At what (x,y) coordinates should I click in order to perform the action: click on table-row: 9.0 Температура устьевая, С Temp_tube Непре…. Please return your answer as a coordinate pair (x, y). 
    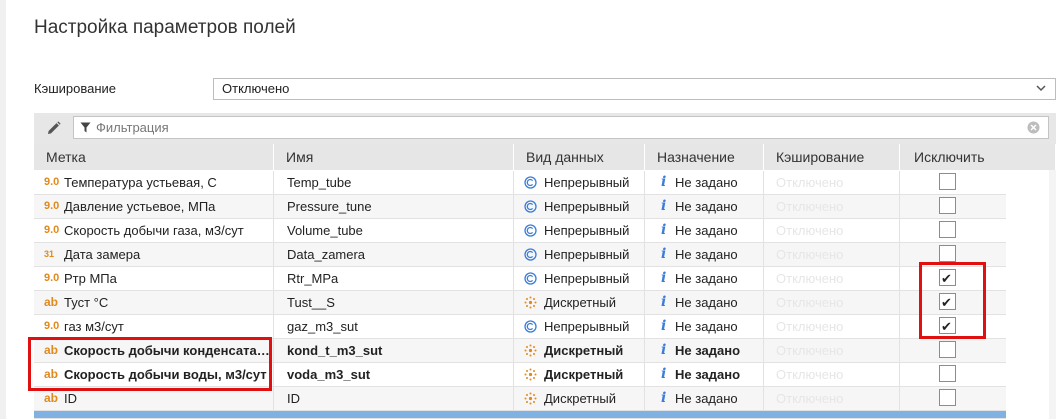
    Looking at the image, I should click on (520, 183).